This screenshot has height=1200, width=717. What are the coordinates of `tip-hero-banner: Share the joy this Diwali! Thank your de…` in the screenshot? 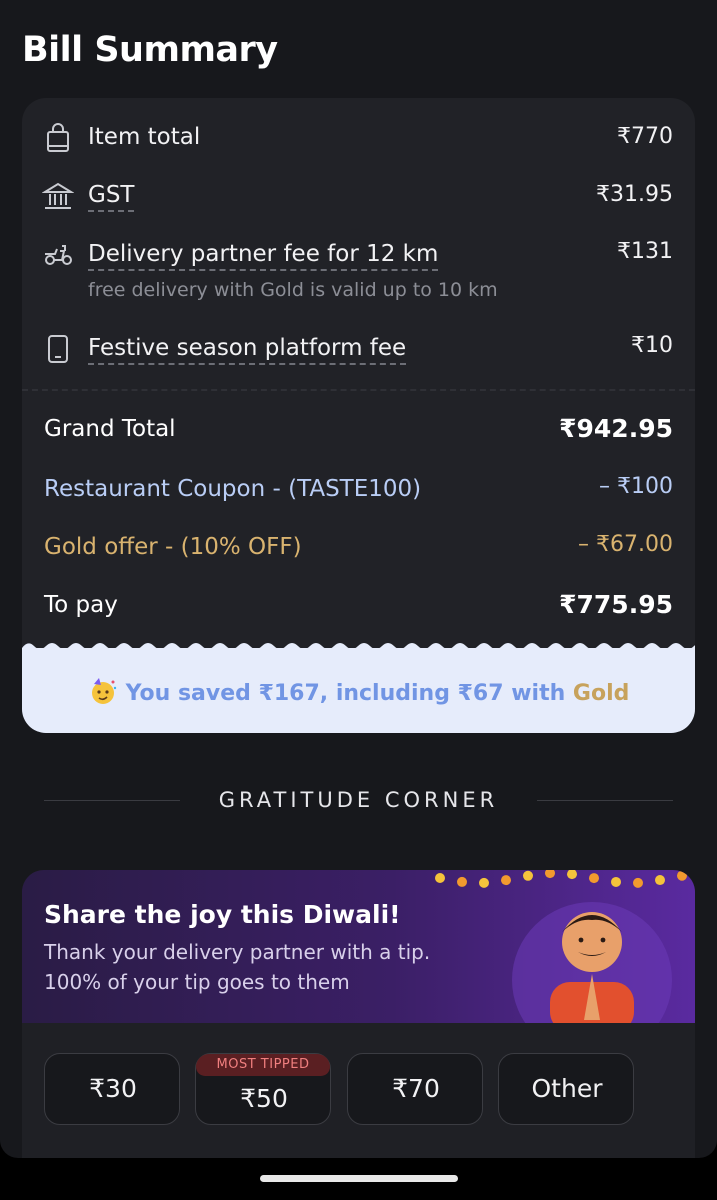 It's located at (358, 946).